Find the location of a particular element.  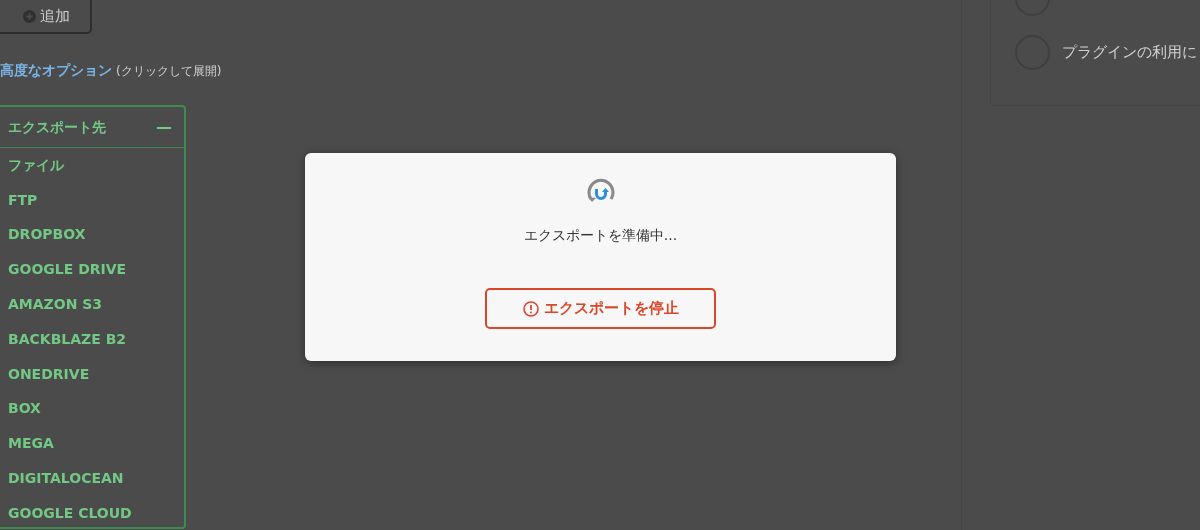

panel-title: エクスポート先 is located at coordinates (57, 127).